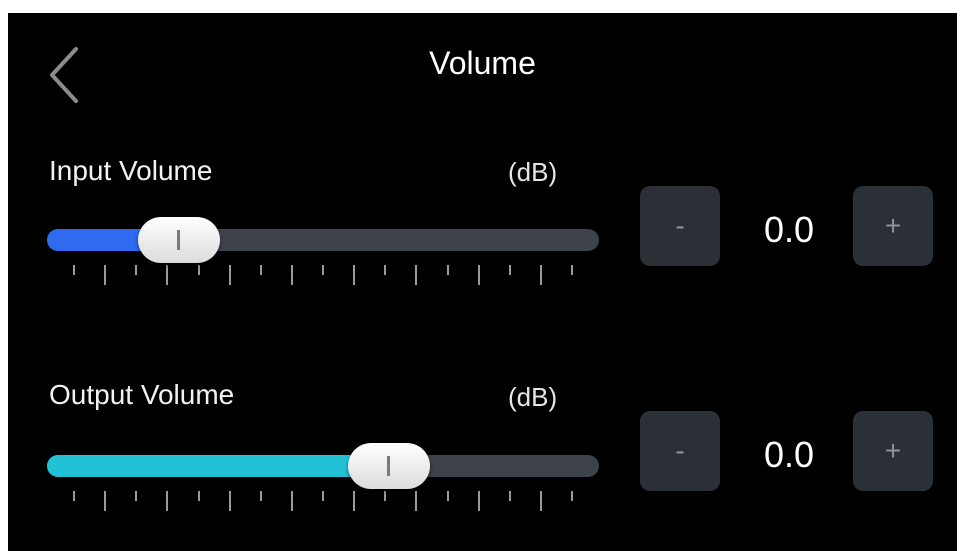 Image resolution: width=964 pixels, height=551 pixels. Describe the element at coordinates (893, 451) in the screenshot. I see `output-volume-increment-button: +` at that location.